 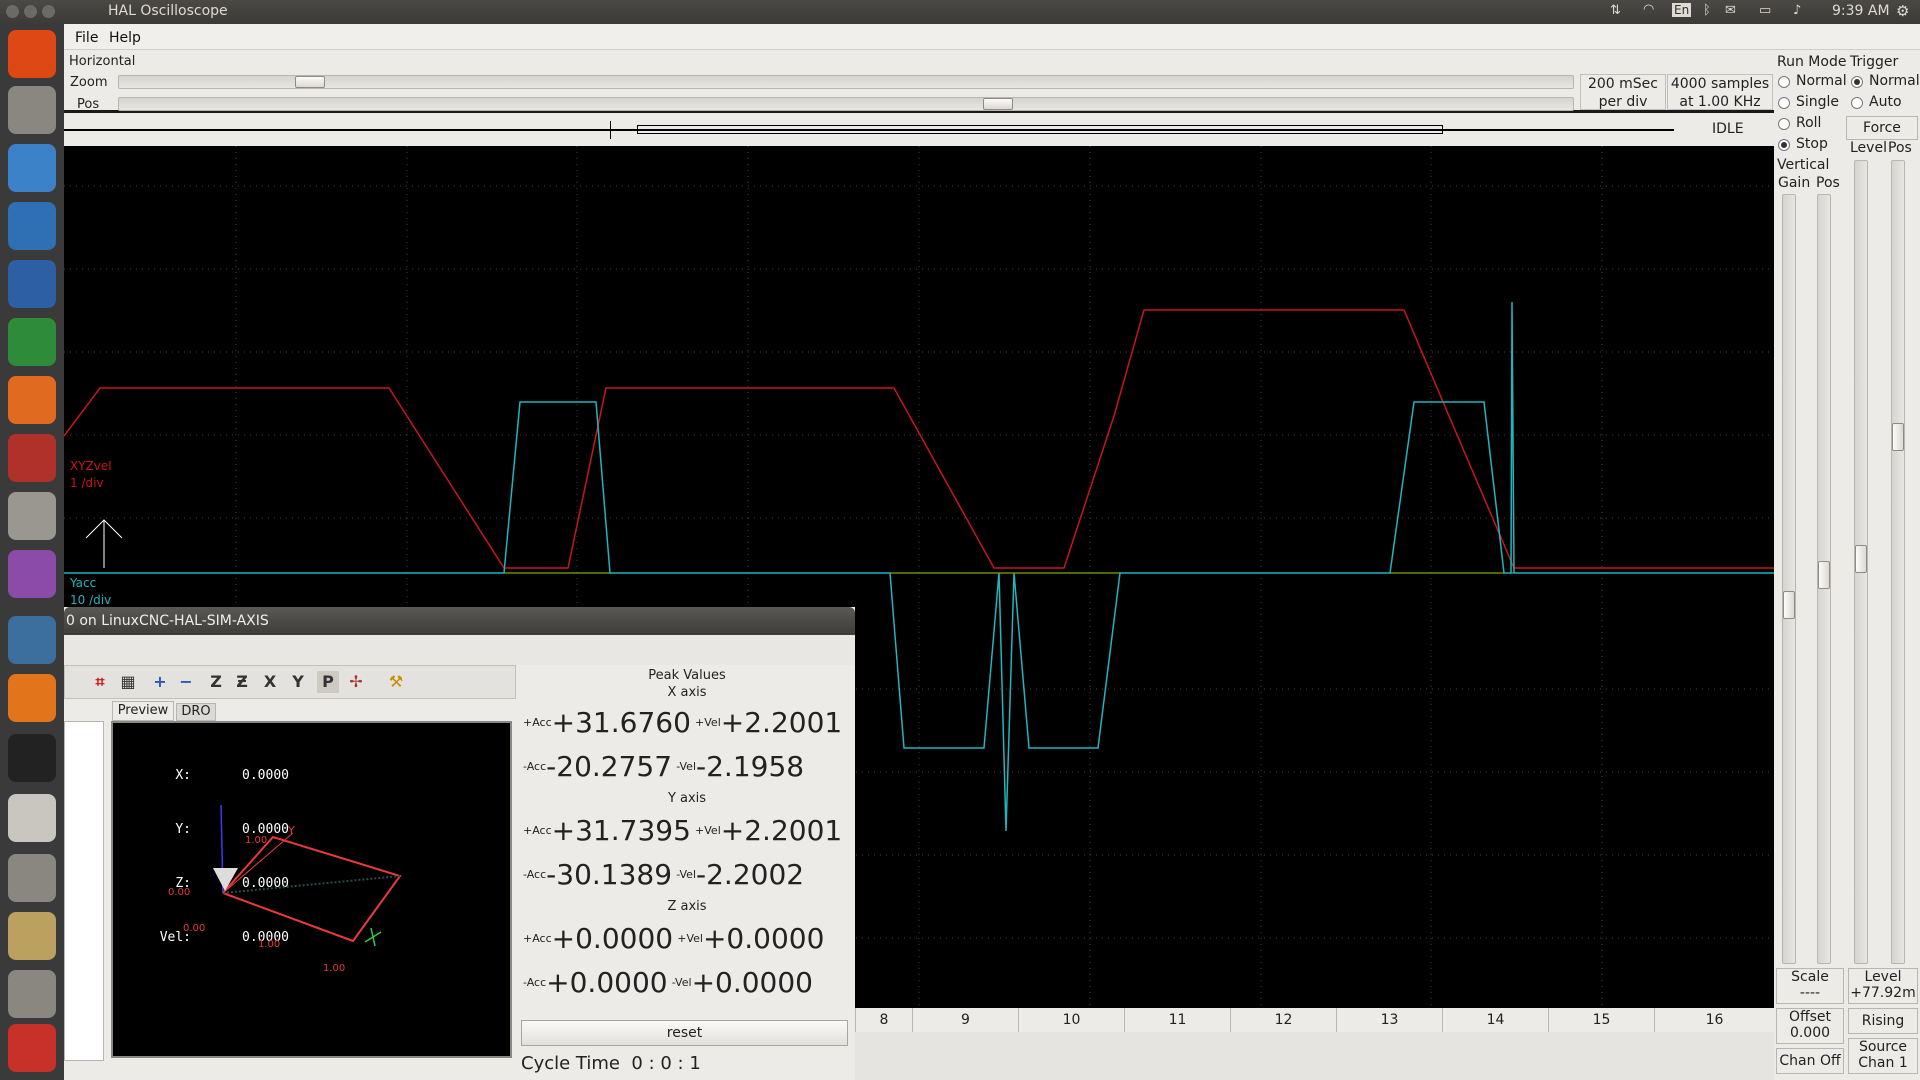 I want to click on clock: 9:39 AM, so click(x=1861, y=11).